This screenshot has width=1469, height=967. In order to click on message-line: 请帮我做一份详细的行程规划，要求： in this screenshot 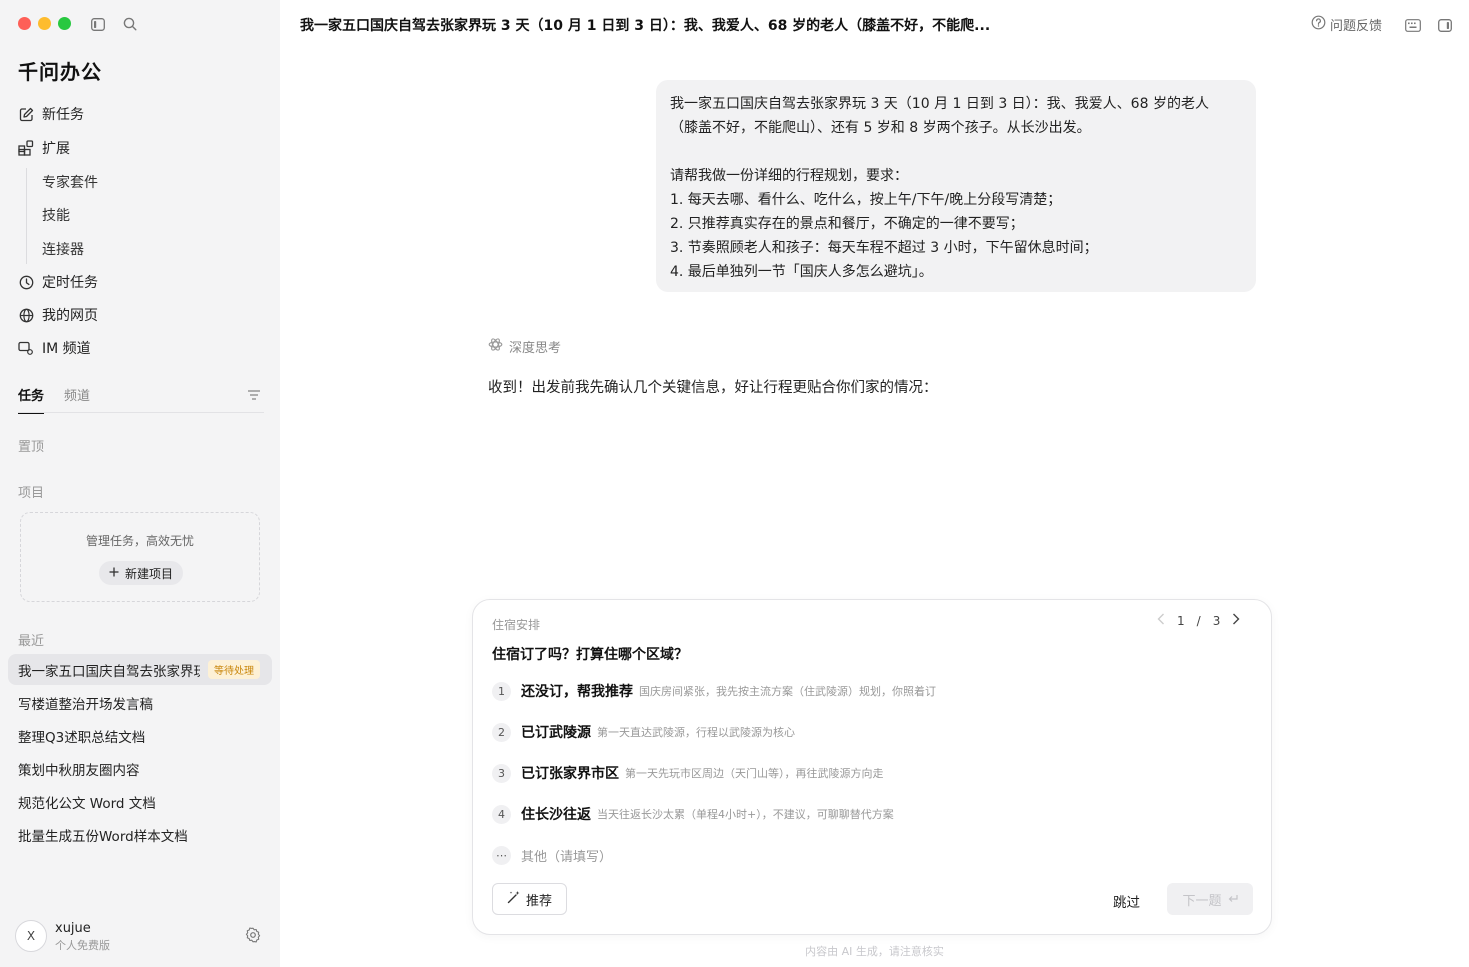, I will do `click(789, 176)`.